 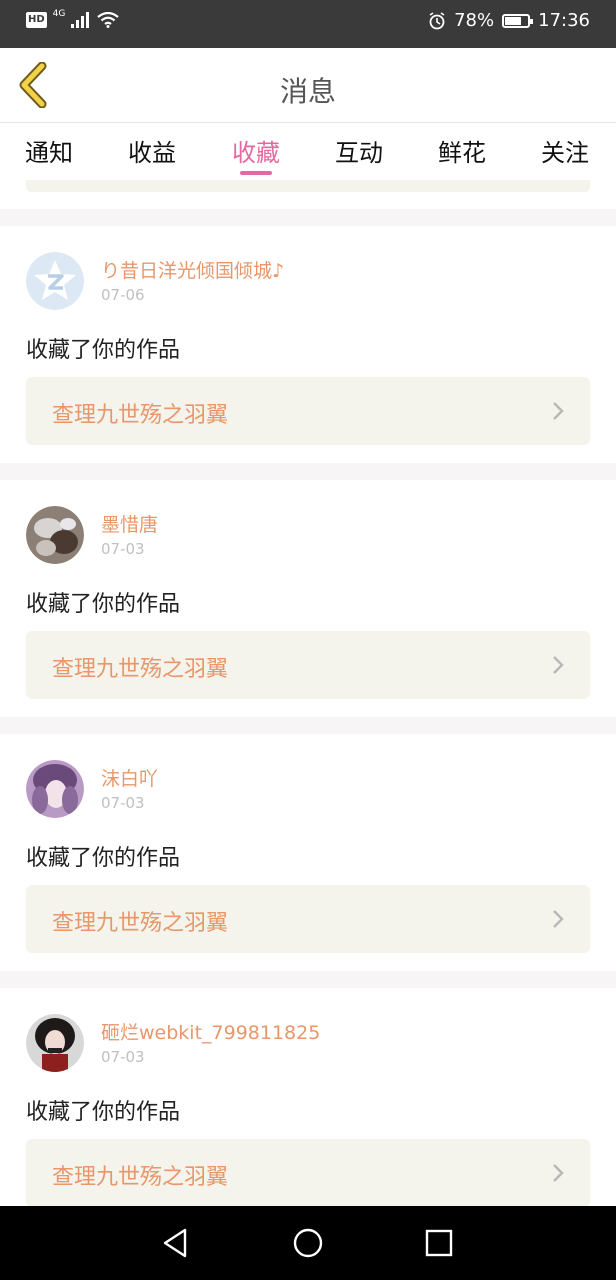 What do you see at coordinates (129, 523) in the screenshot?
I see `username: 墨惜唐` at bounding box center [129, 523].